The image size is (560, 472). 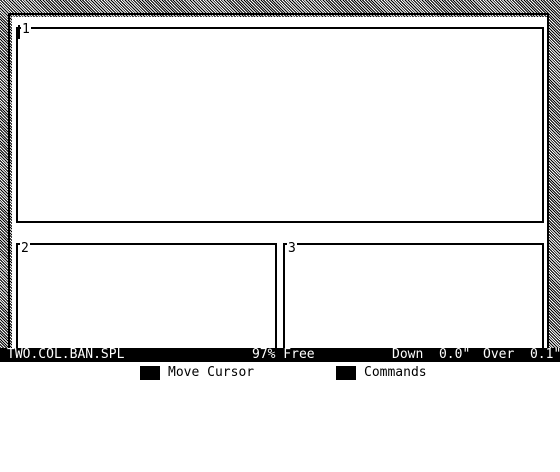 I want to click on over-position: Over 0.1", so click(x=521, y=354).